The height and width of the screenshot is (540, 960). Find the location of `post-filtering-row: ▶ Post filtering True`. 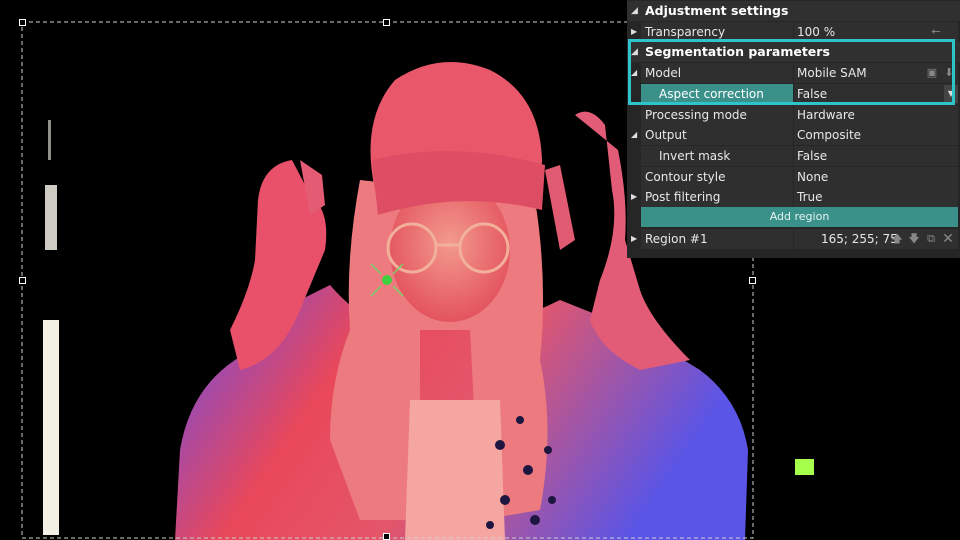

post-filtering-row: ▶ Post filtering True is located at coordinates (793, 197).